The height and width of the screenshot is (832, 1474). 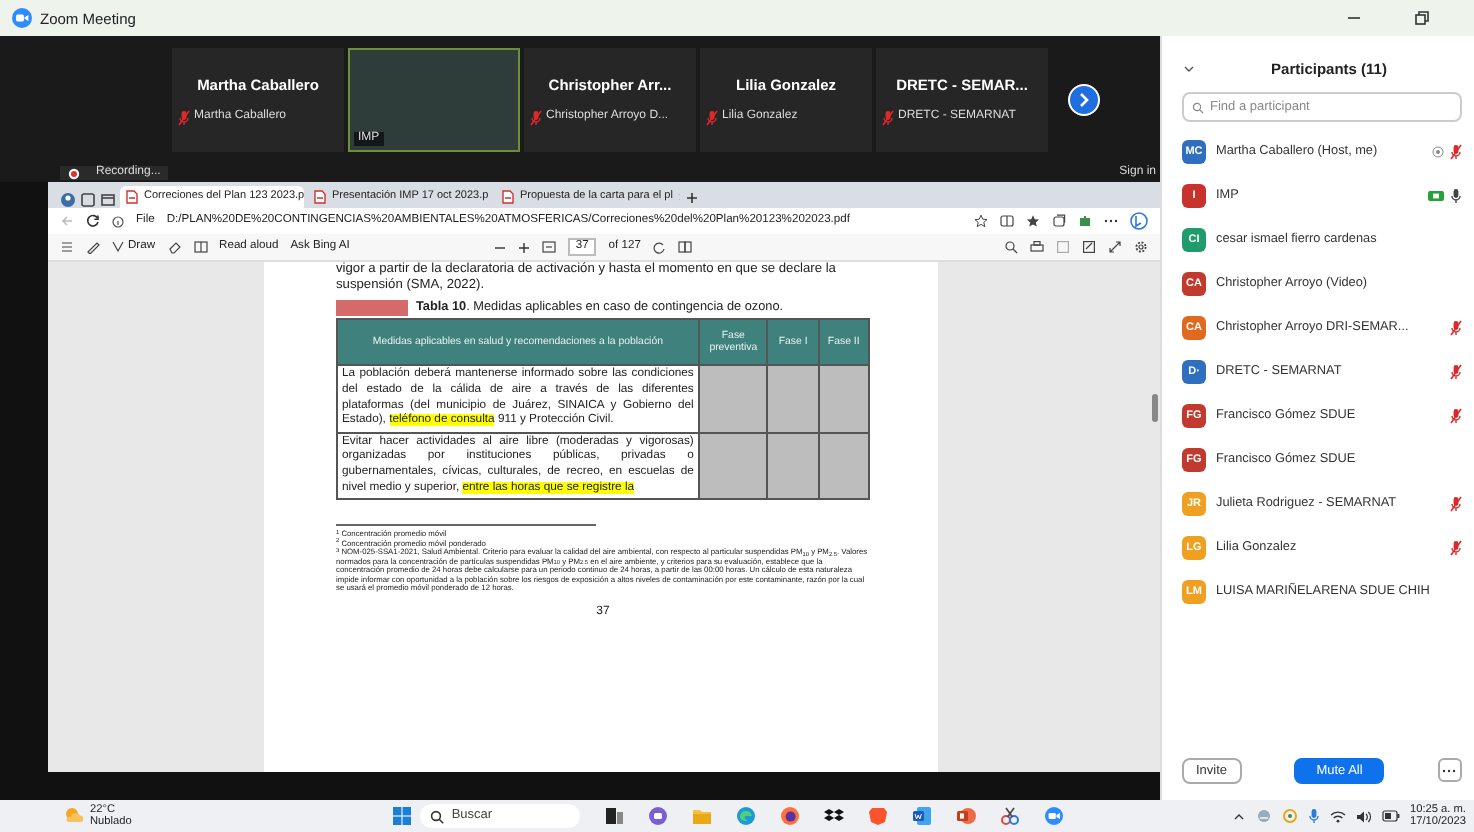 What do you see at coordinates (1059, 221) in the screenshot?
I see `collections-icon` at bounding box center [1059, 221].